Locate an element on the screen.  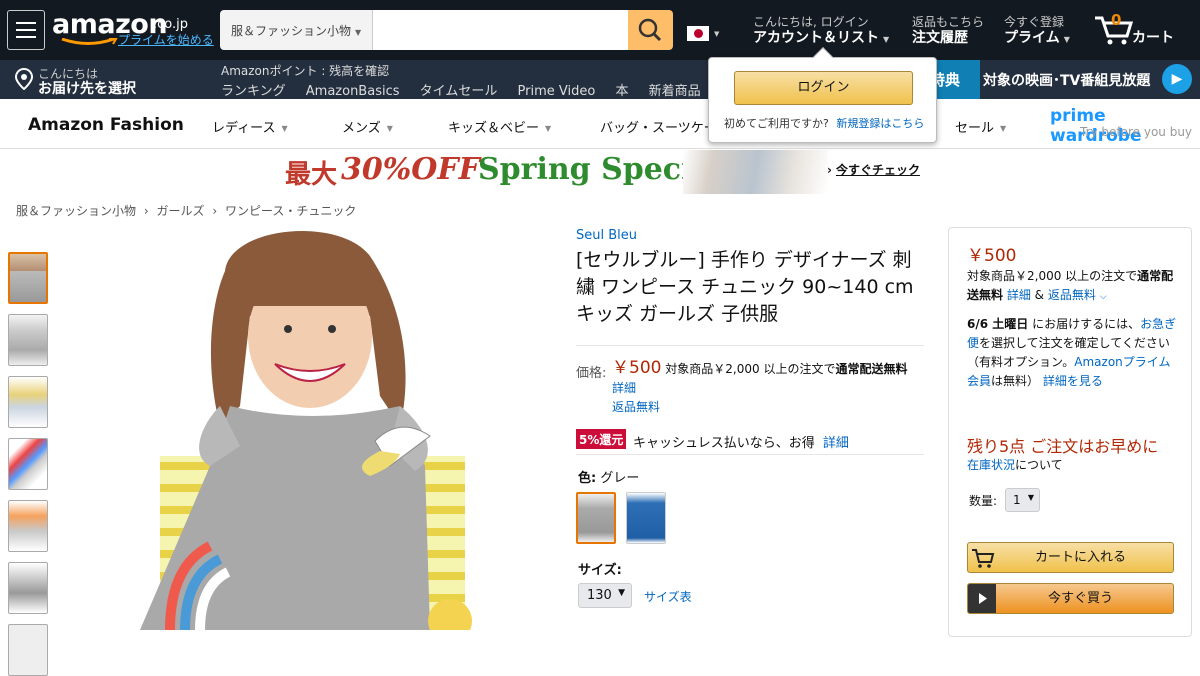
play-icon is located at coordinates (982, 598).